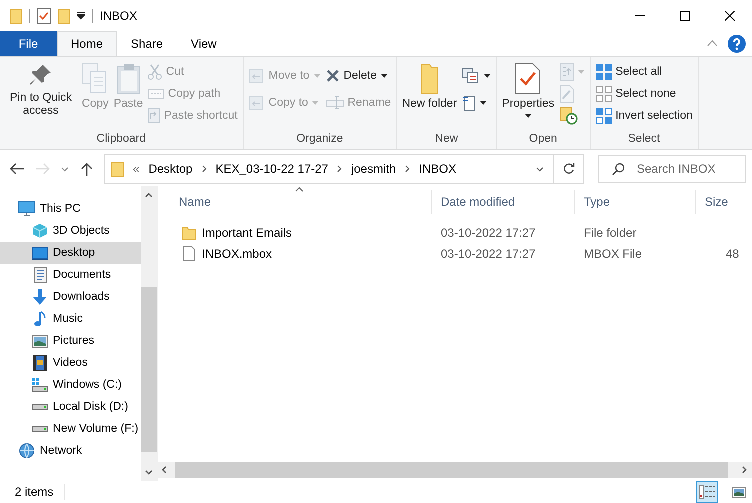  What do you see at coordinates (635, 202) in the screenshot?
I see `column-header: Type` at bounding box center [635, 202].